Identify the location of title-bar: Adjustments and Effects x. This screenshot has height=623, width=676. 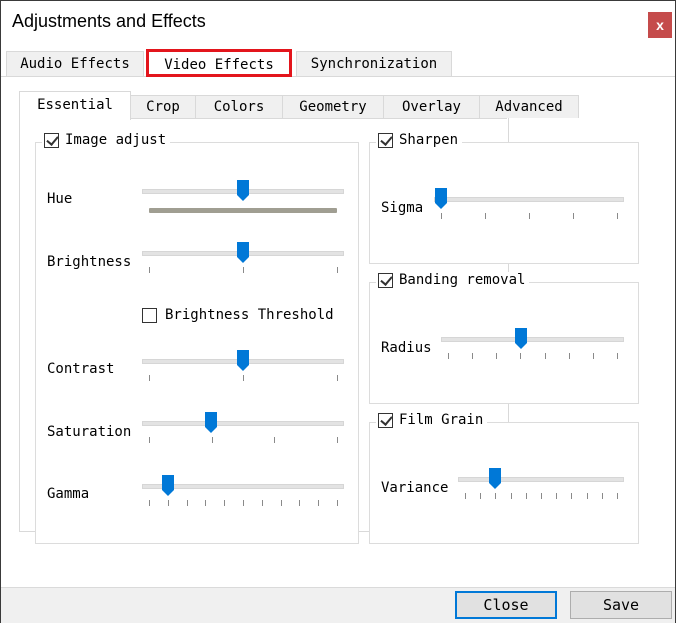
(338, 21).